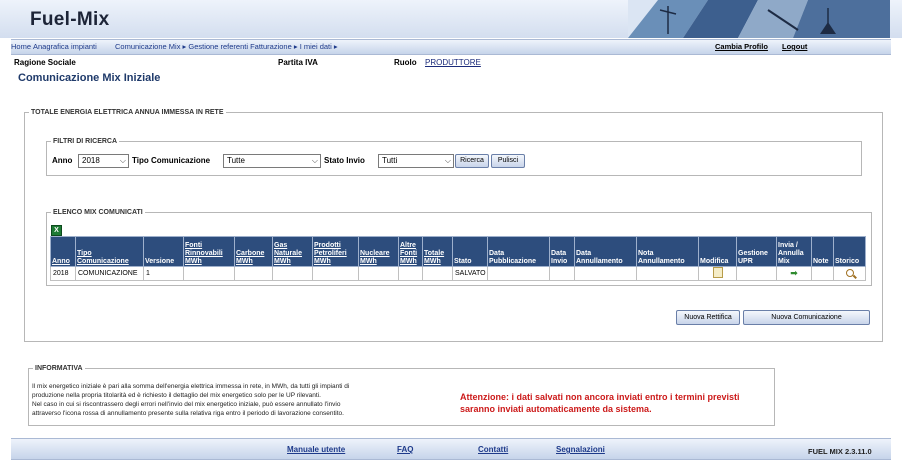 The width and height of the screenshot is (902, 466). Describe the element at coordinates (272, 161) in the screenshot. I see `tipo-comunicazione-select: Tutte ⌵` at that location.